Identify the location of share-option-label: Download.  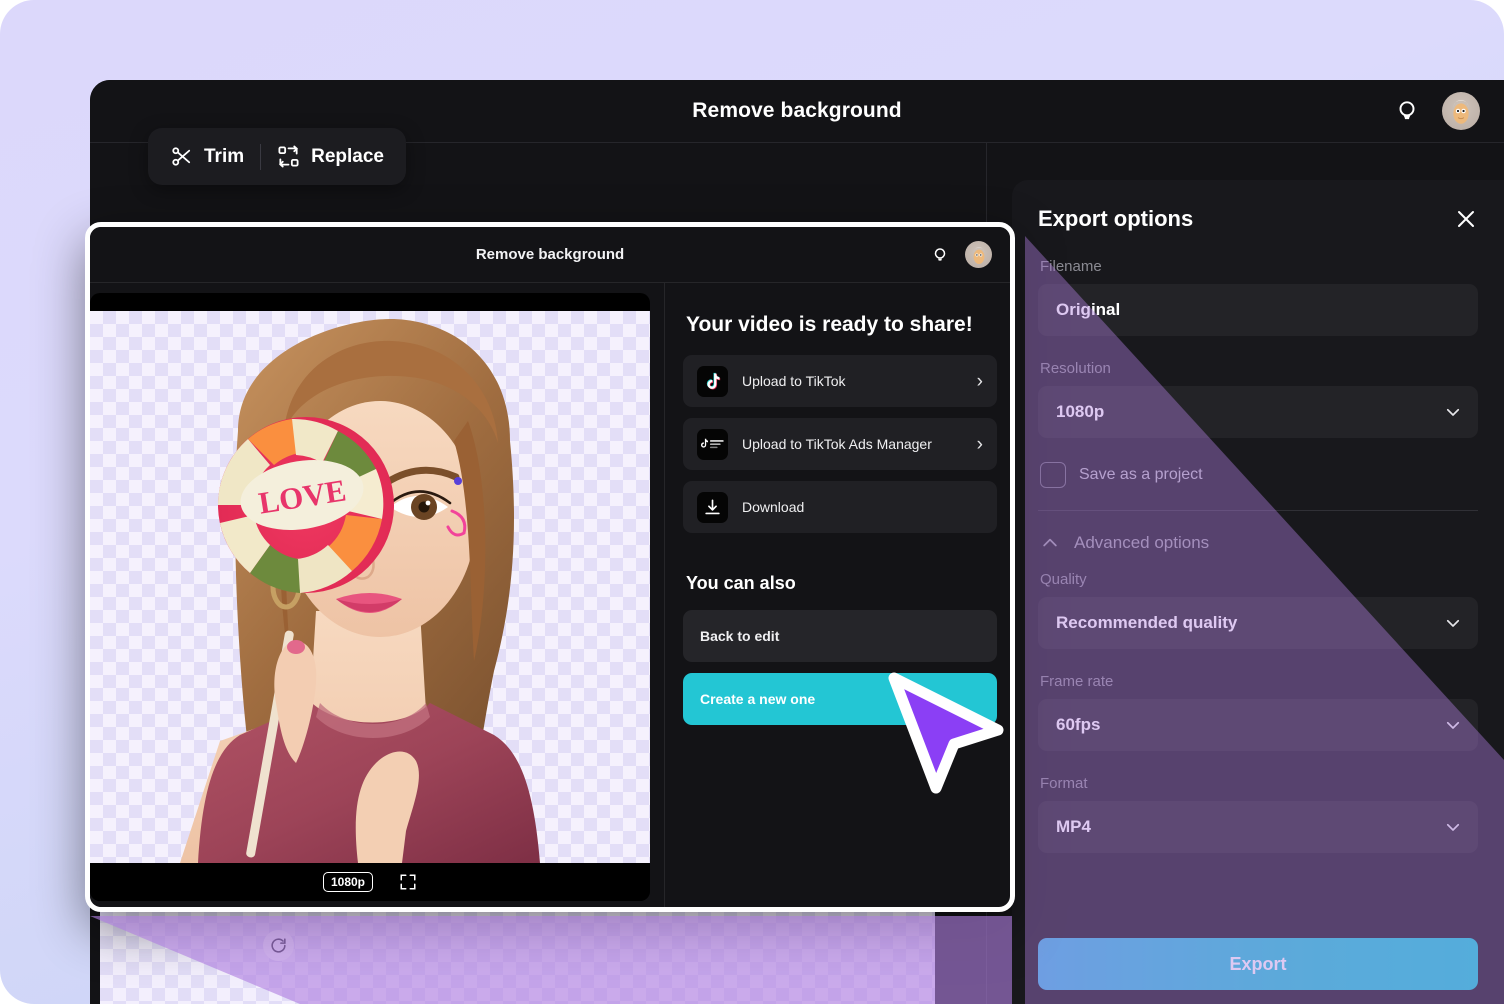
(773, 507).